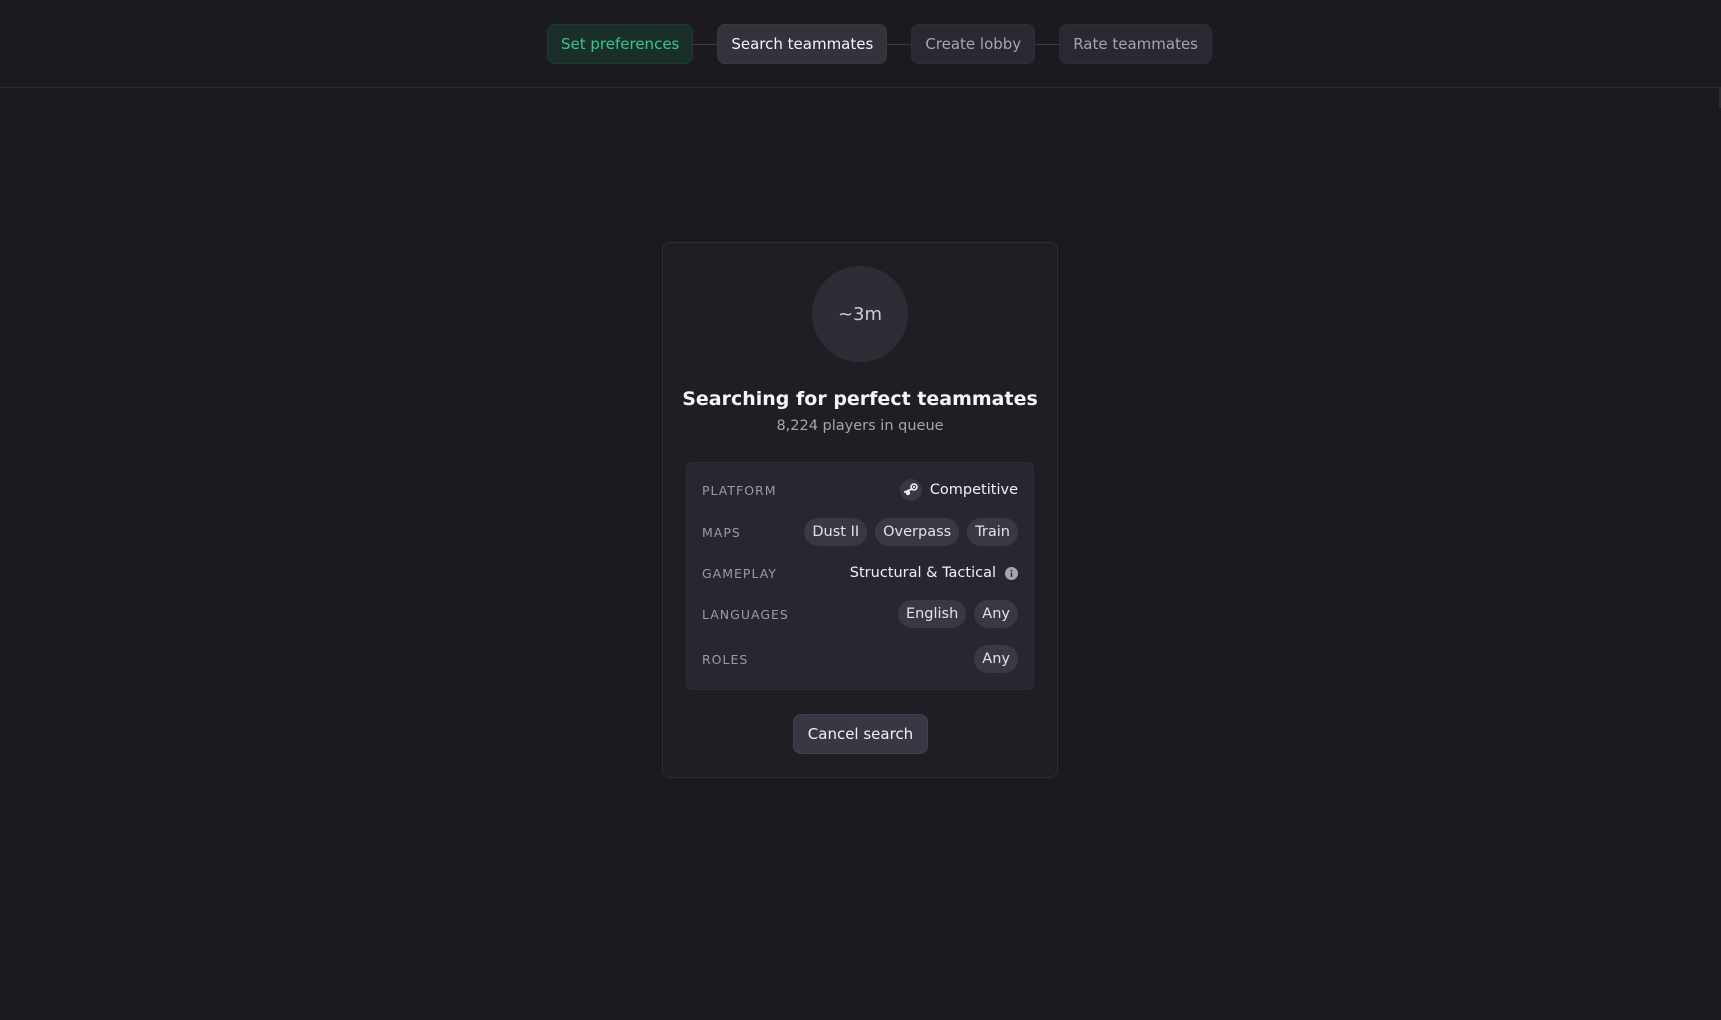 This screenshot has height=1020, width=1721. What do you see at coordinates (739, 490) in the screenshot?
I see `pref-label-platform: PLATFORM` at bounding box center [739, 490].